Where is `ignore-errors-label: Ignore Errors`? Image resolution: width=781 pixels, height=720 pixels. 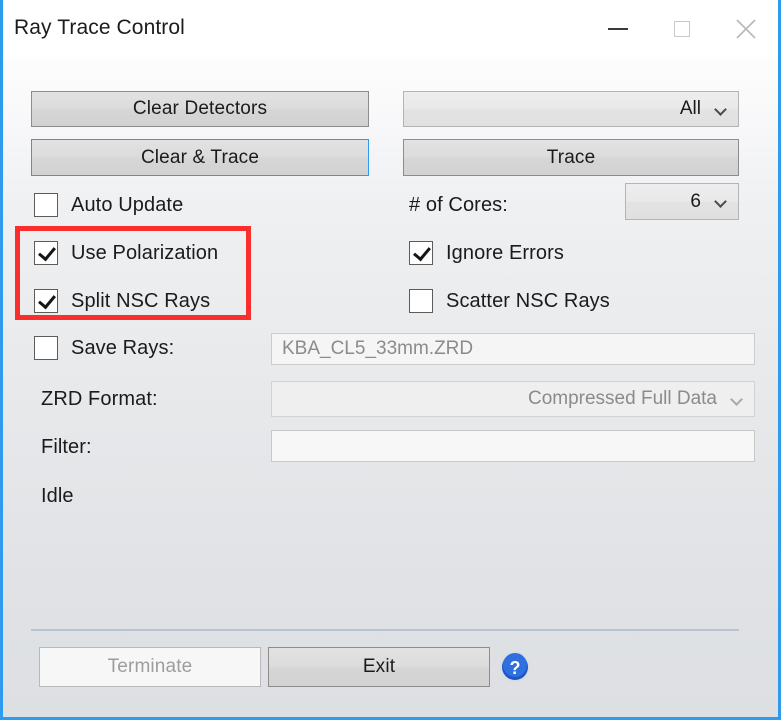 ignore-errors-label: Ignore Errors is located at coordinates (505, 252).